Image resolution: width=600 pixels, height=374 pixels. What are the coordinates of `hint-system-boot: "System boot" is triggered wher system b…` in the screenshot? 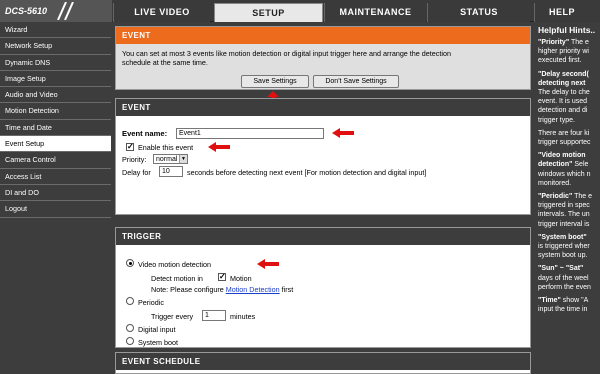 It's located at (567, 247).